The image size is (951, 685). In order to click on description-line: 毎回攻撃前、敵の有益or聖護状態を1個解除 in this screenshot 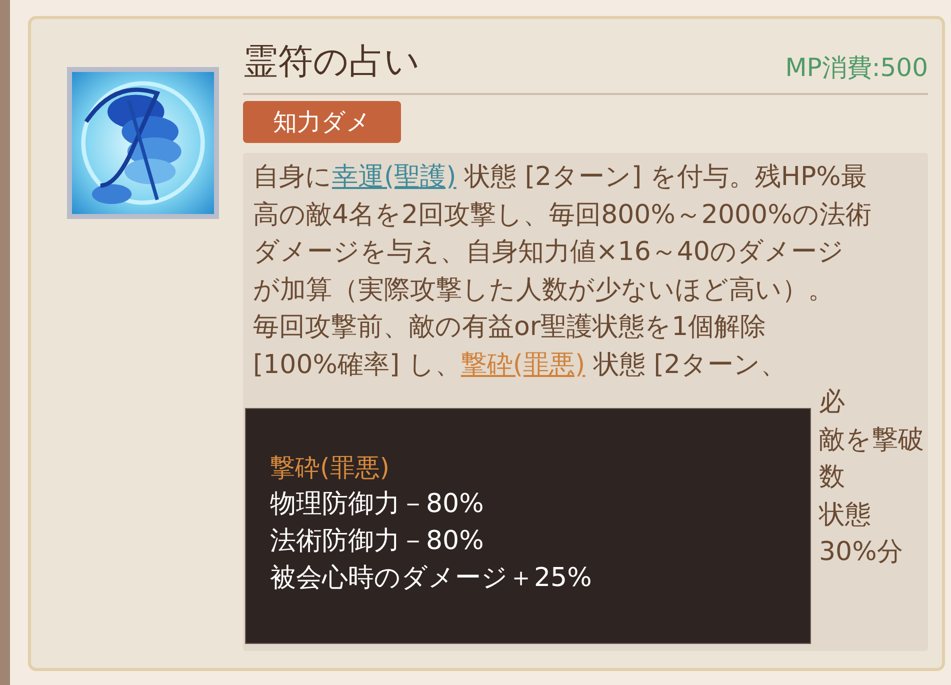, I will do `click(510, 327)`.